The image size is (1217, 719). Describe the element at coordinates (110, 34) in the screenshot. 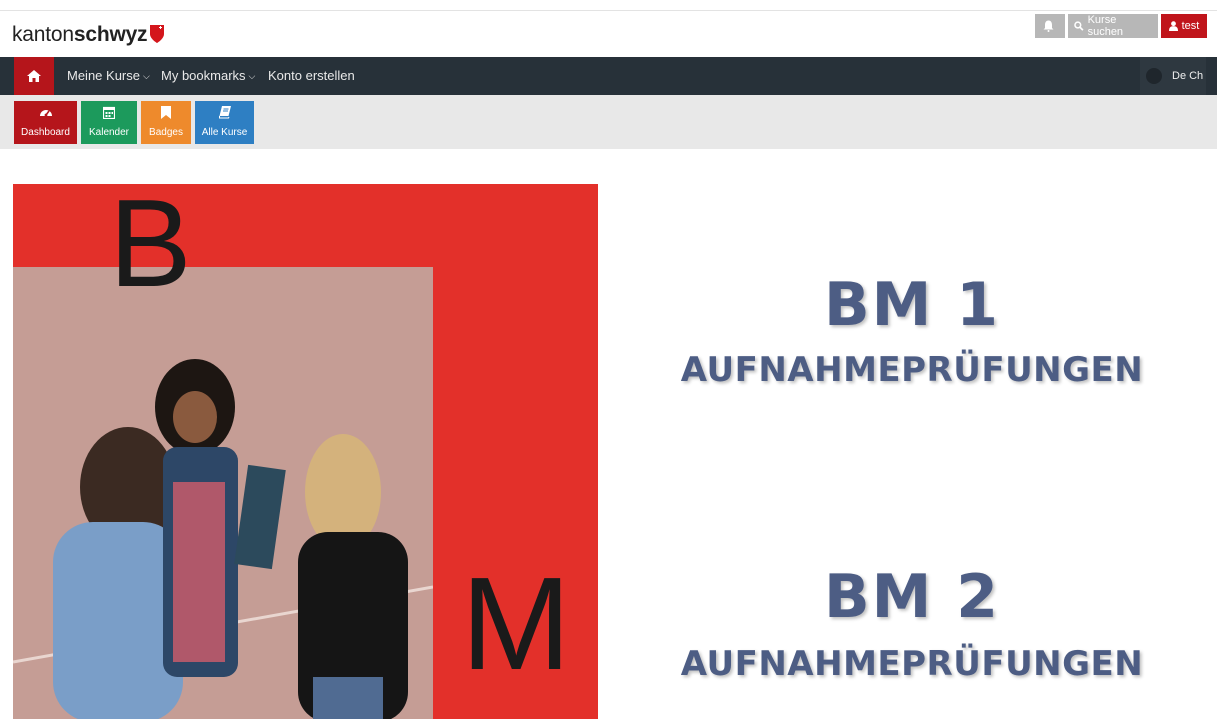

I see `logo-text-bold: schwyz` at that location.